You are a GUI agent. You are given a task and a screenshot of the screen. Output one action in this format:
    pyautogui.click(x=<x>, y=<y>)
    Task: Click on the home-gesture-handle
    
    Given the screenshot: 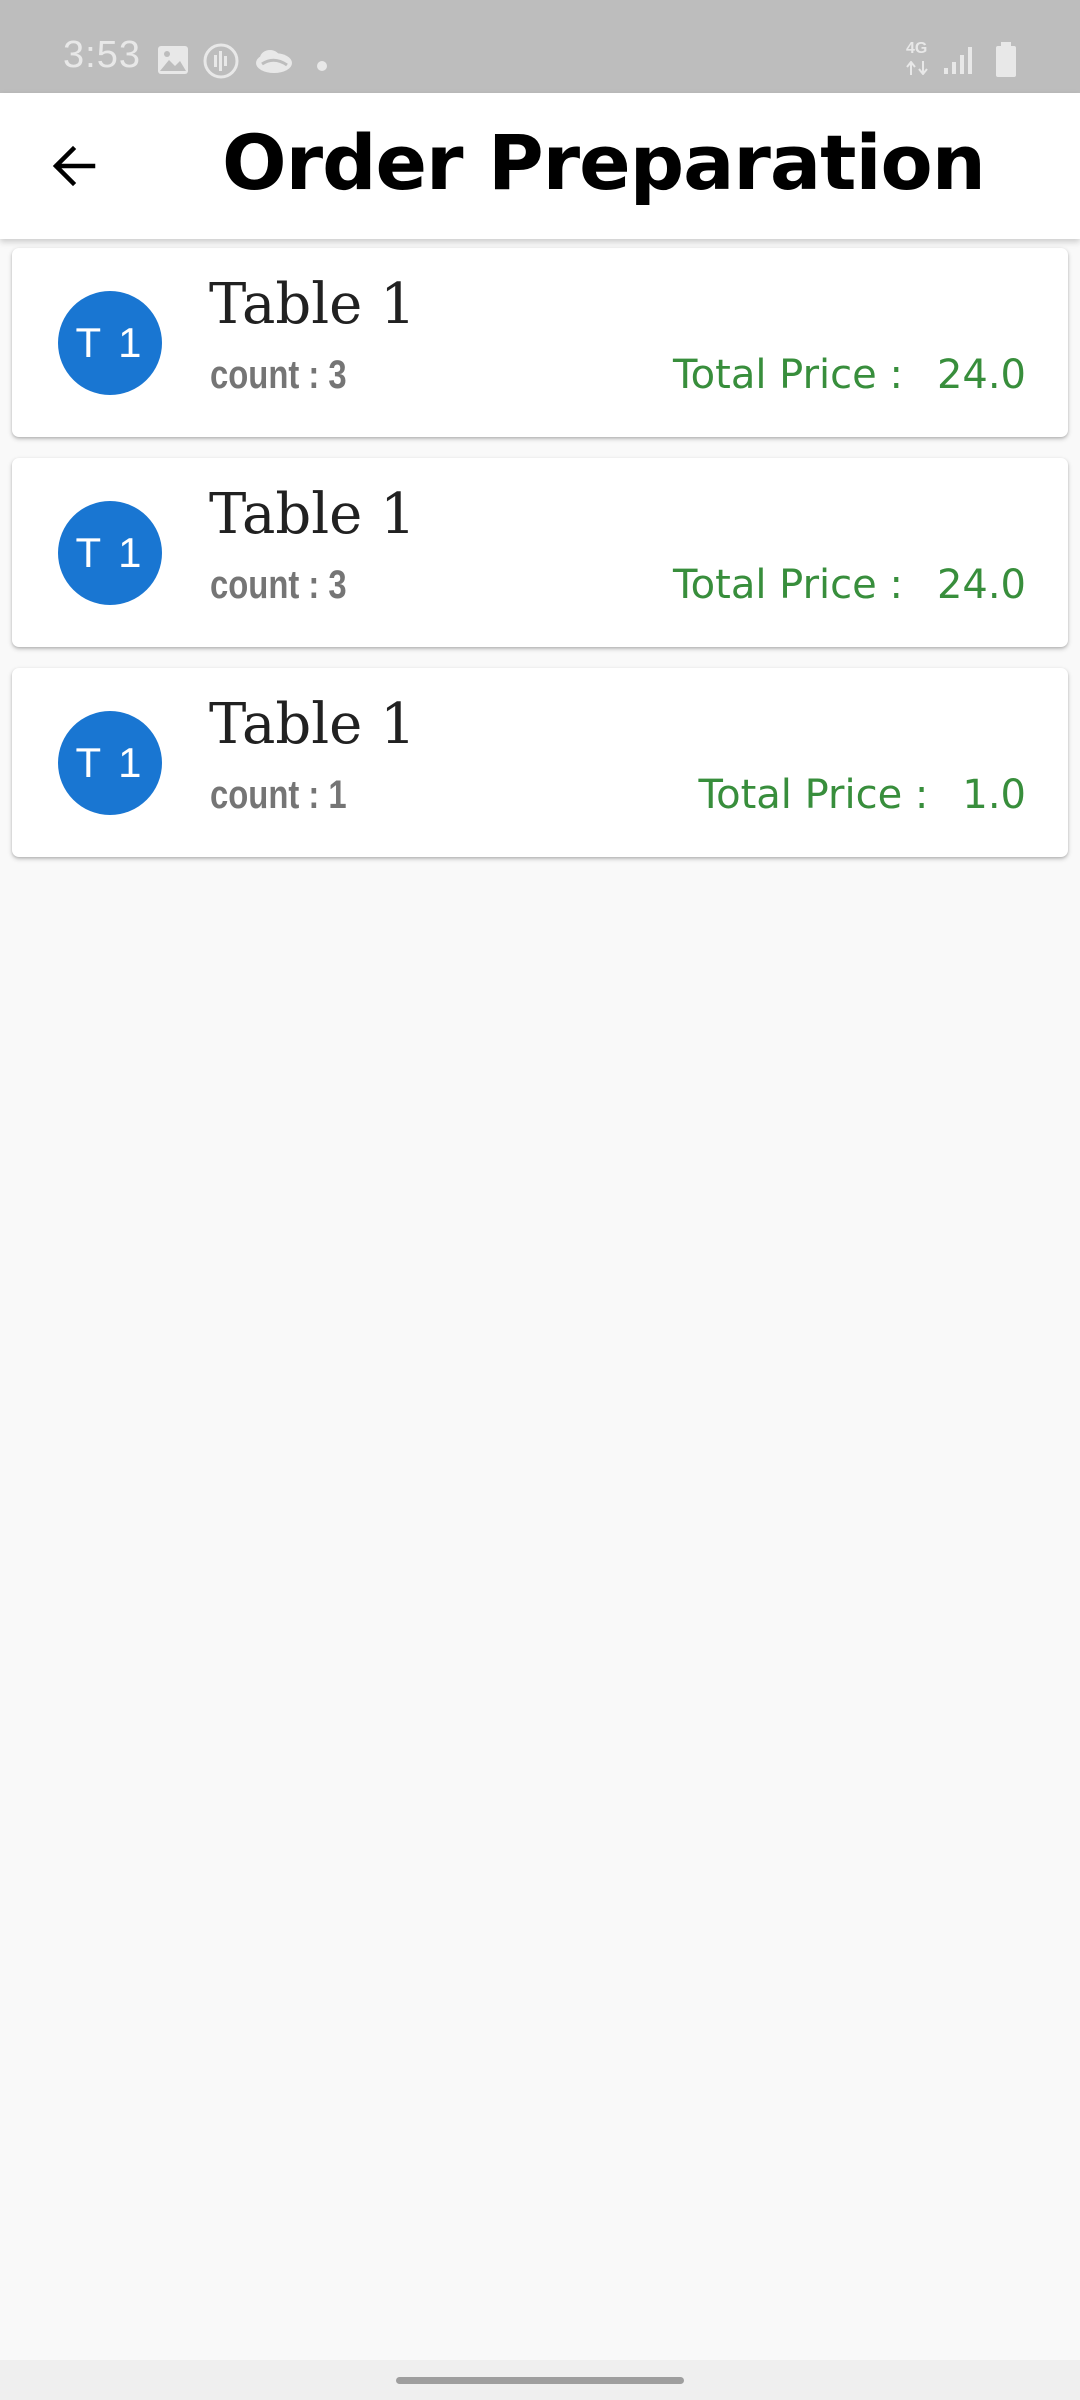 What is the action you would take?
    pyautogui.click(x=540, y=2380)
    